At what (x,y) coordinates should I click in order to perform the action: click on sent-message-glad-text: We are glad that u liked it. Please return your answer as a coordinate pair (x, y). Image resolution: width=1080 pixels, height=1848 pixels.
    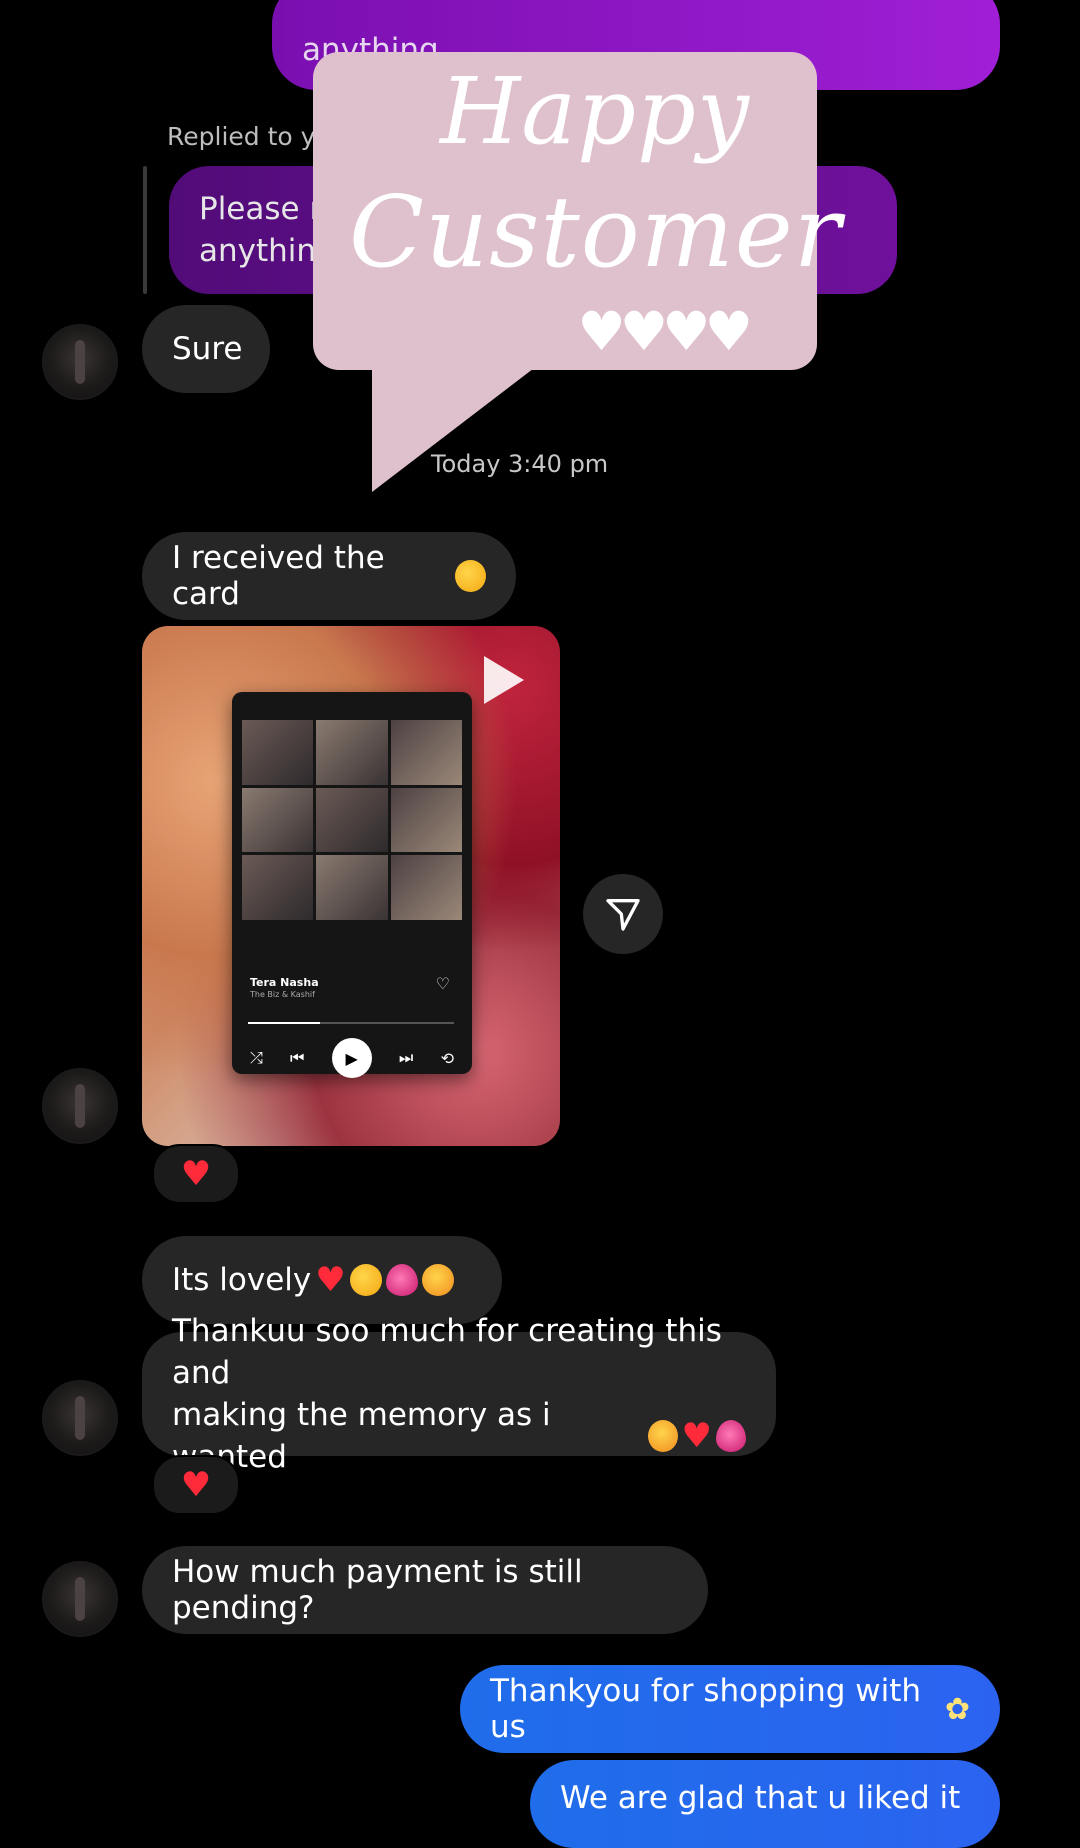
    Looking at the image, I should click on (760, 1798).